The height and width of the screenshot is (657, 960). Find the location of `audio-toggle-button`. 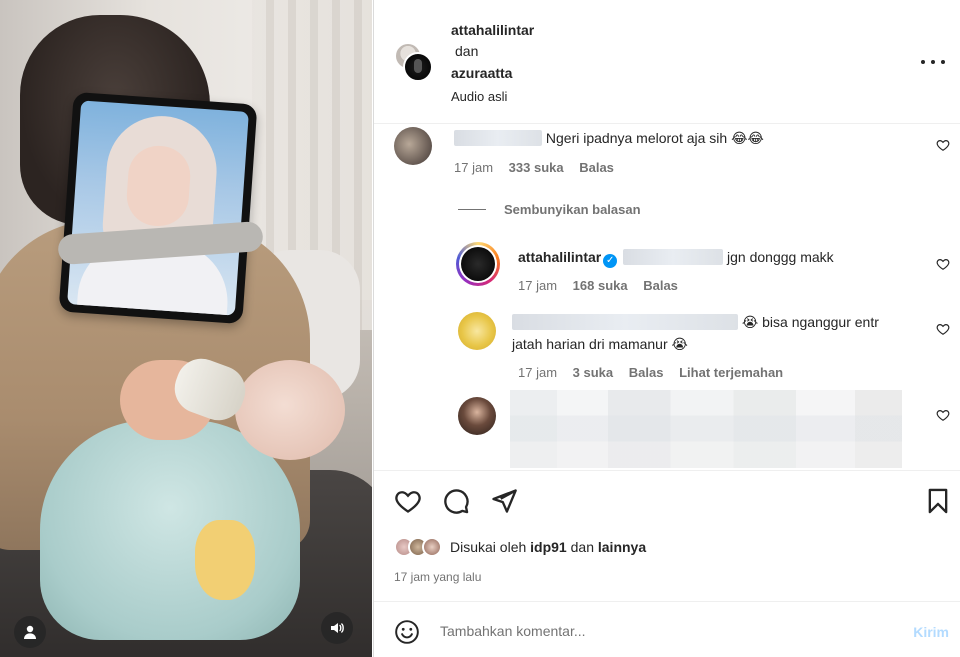

audio-toggle-button is located at coordinates (337, 628).